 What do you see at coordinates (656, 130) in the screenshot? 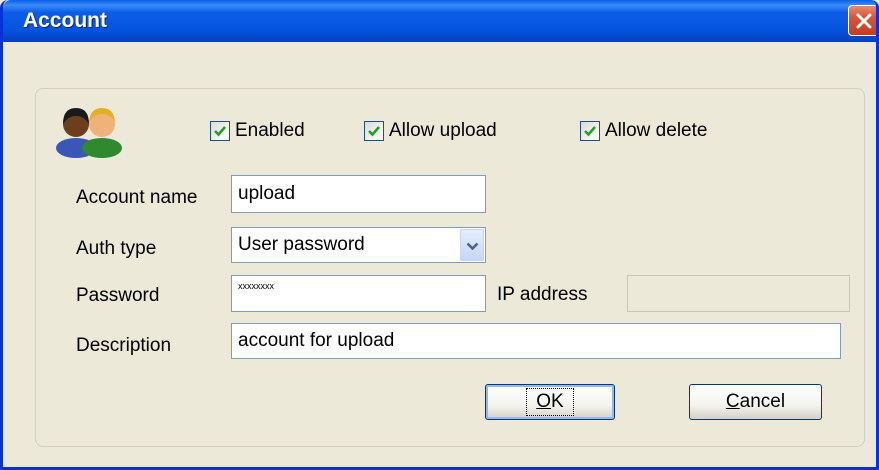
I see `allow-delete-label: Allow delete` at bounding box center [656, 130].